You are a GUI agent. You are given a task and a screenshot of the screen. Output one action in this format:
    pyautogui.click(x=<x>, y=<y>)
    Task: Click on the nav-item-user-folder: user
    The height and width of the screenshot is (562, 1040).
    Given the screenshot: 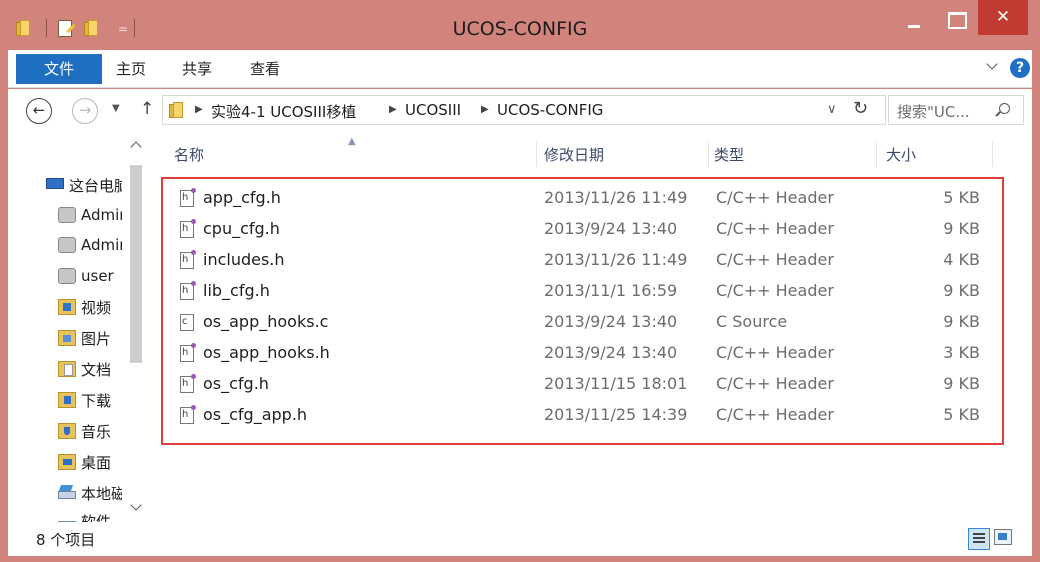 What is the action you would take?
    pyautogui.click(x=86, y=276)
    